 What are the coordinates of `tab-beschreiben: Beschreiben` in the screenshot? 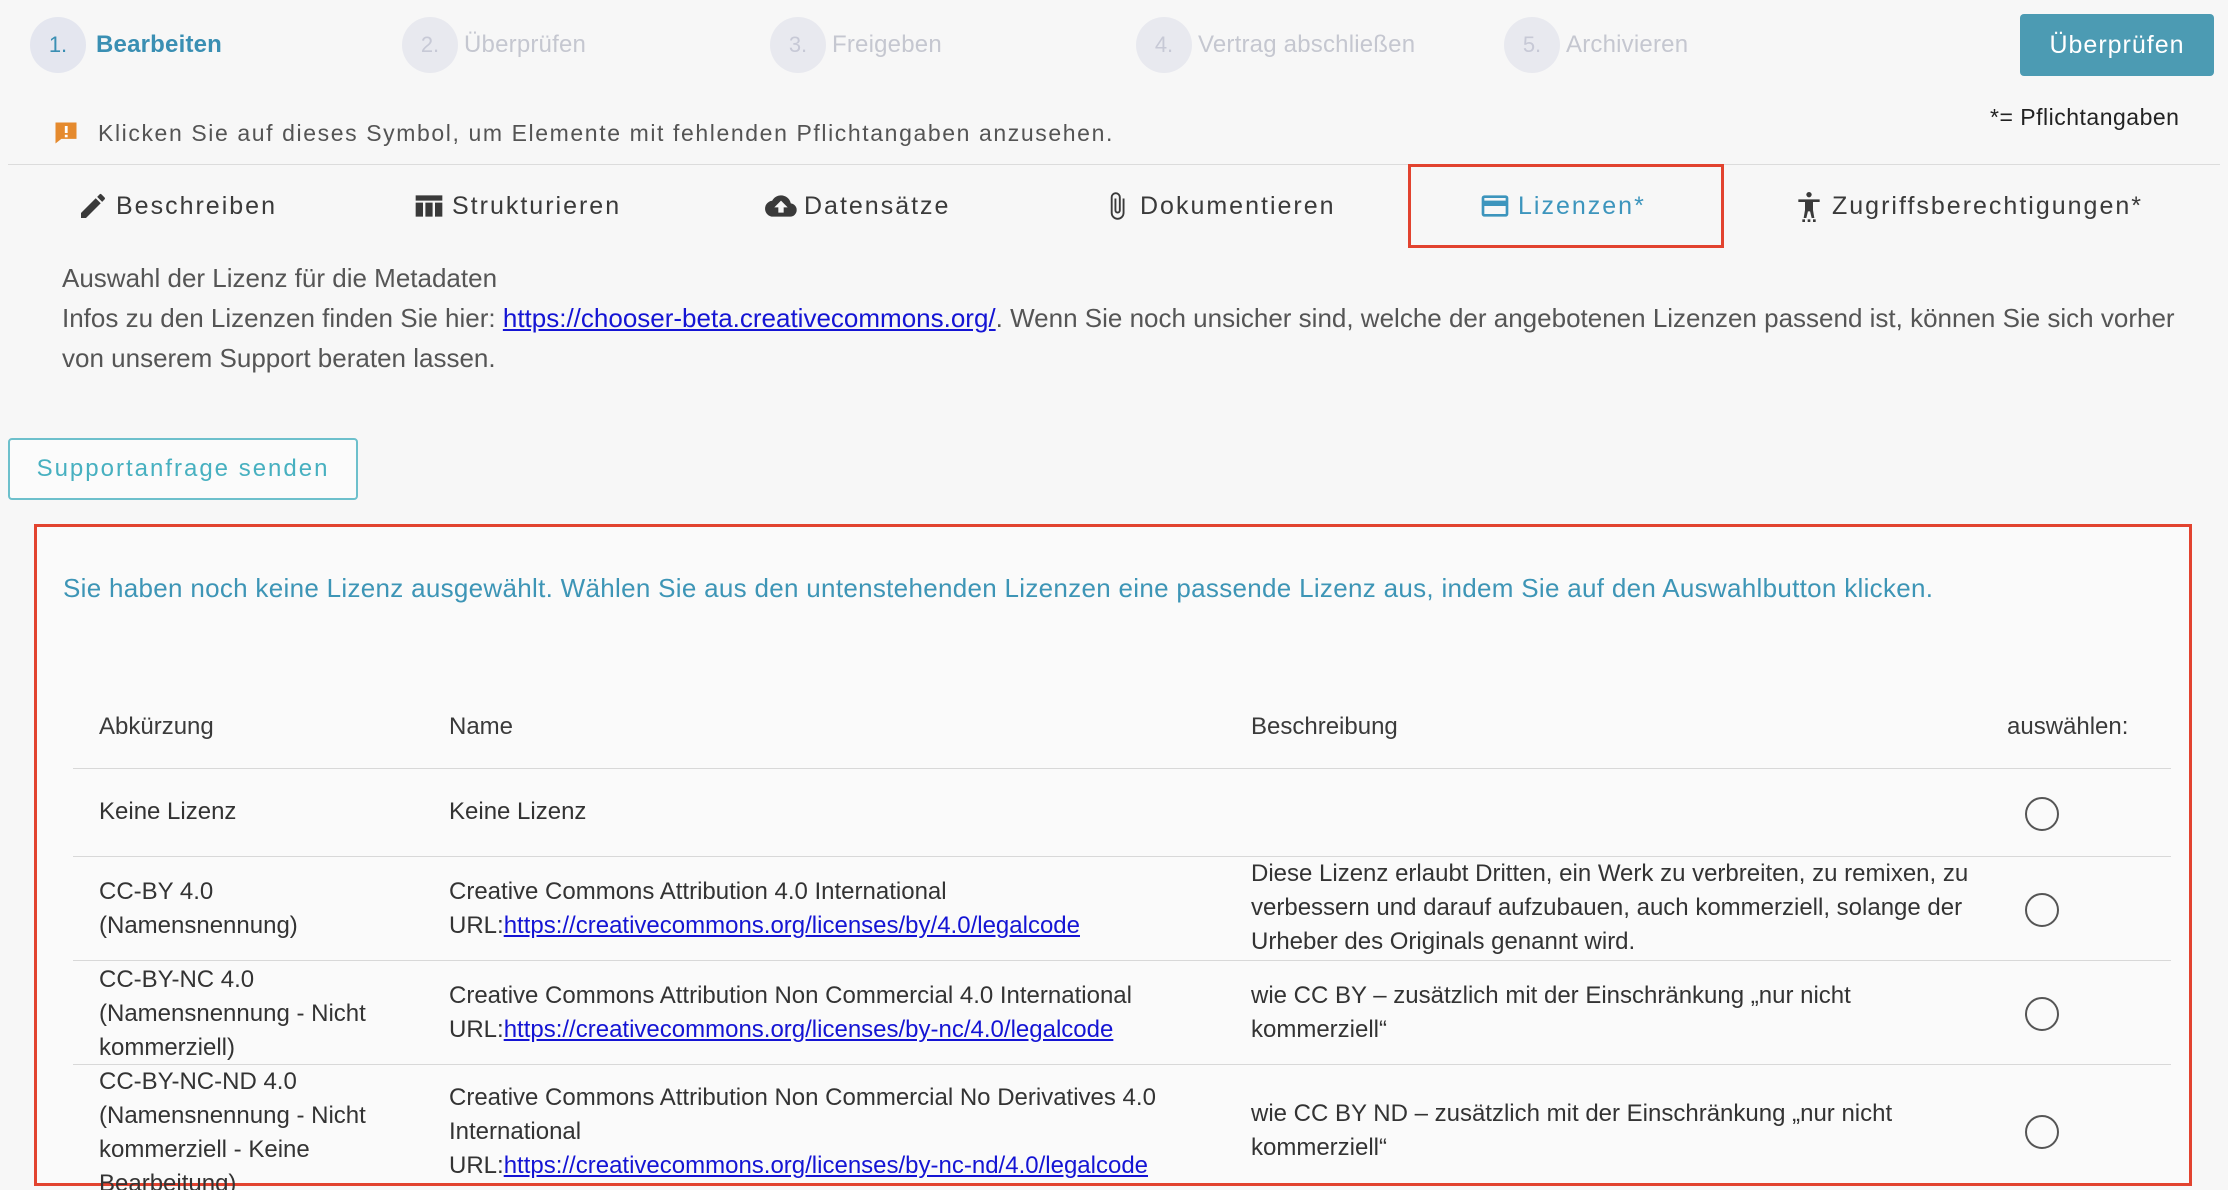 It's located at (176, 206).